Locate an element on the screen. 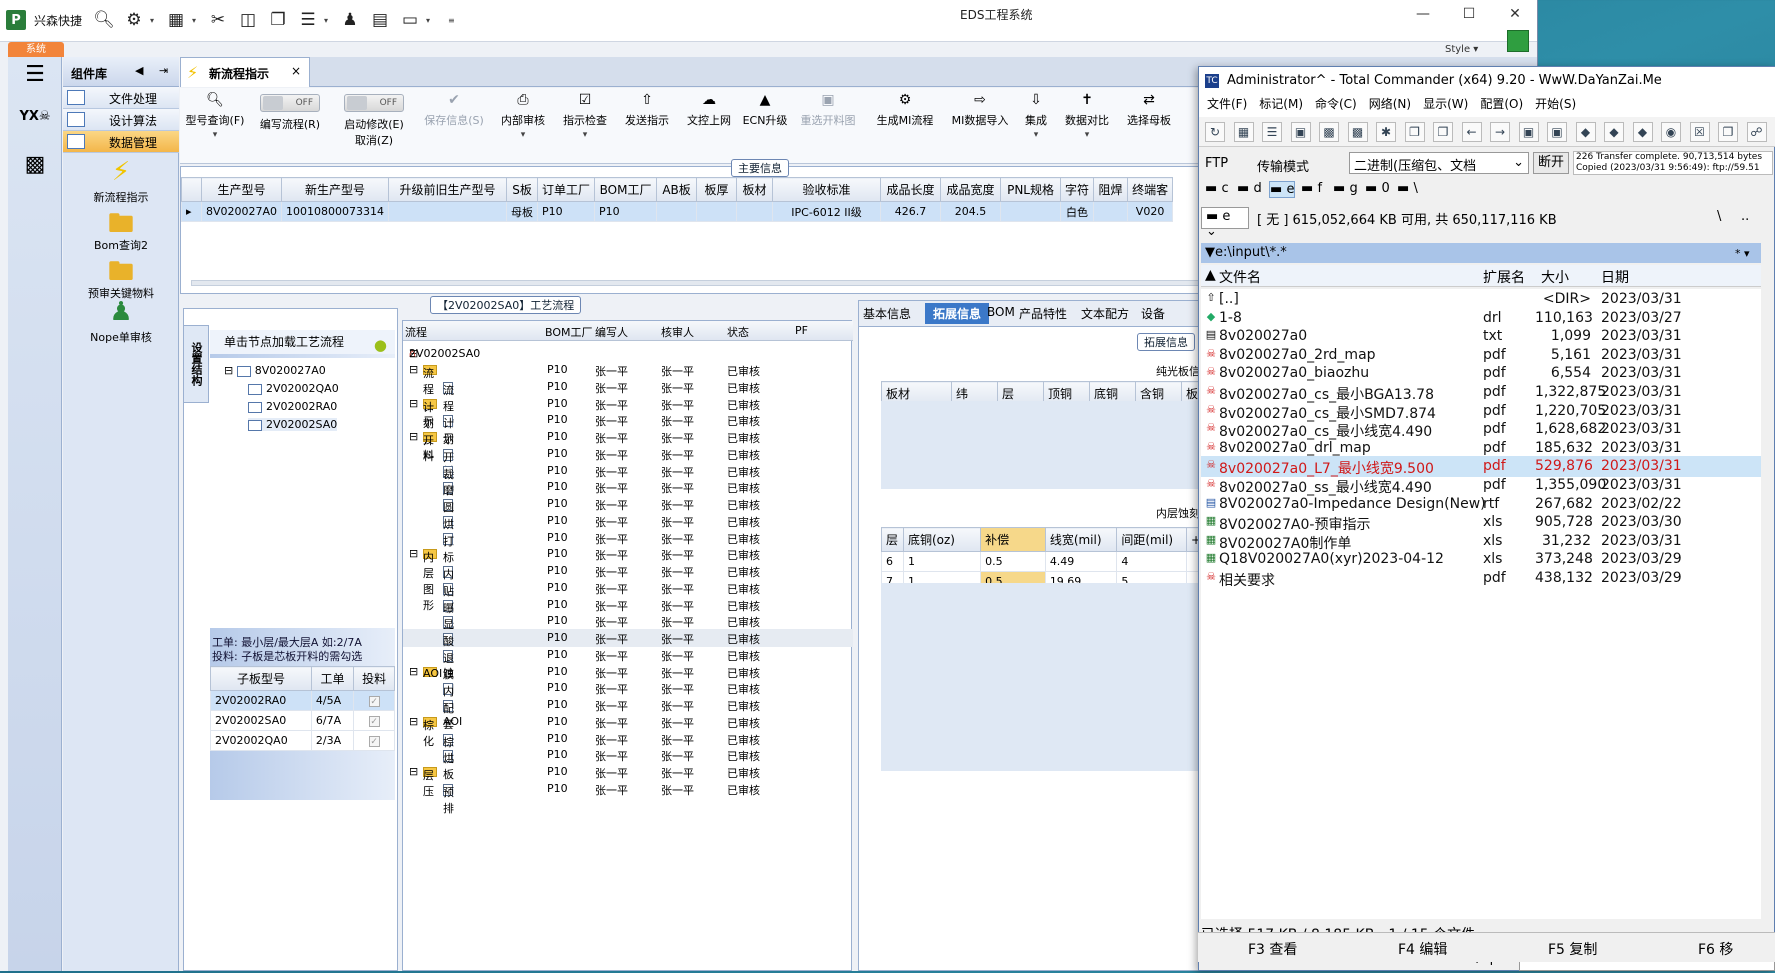 This screenshot has height=973, width=1775. table-row: 6 1 0.5 4.49 4 is located at coordinates (1044, 561).